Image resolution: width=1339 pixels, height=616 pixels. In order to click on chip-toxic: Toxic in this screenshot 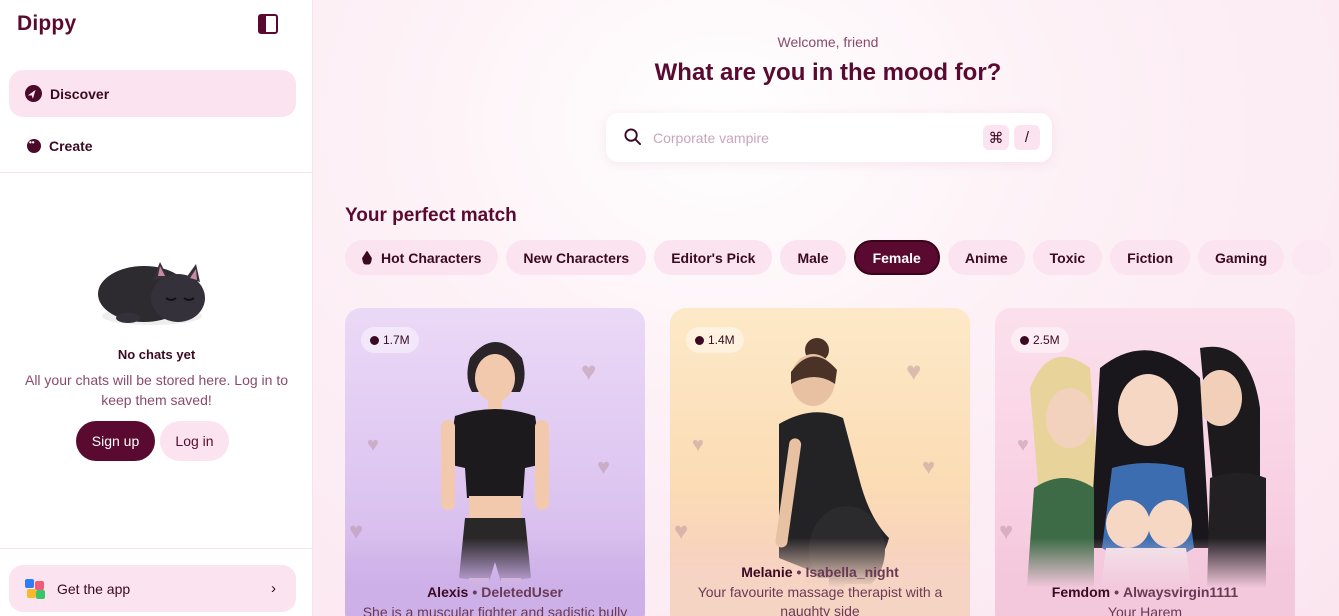, I will do `click(1067, 257)`.